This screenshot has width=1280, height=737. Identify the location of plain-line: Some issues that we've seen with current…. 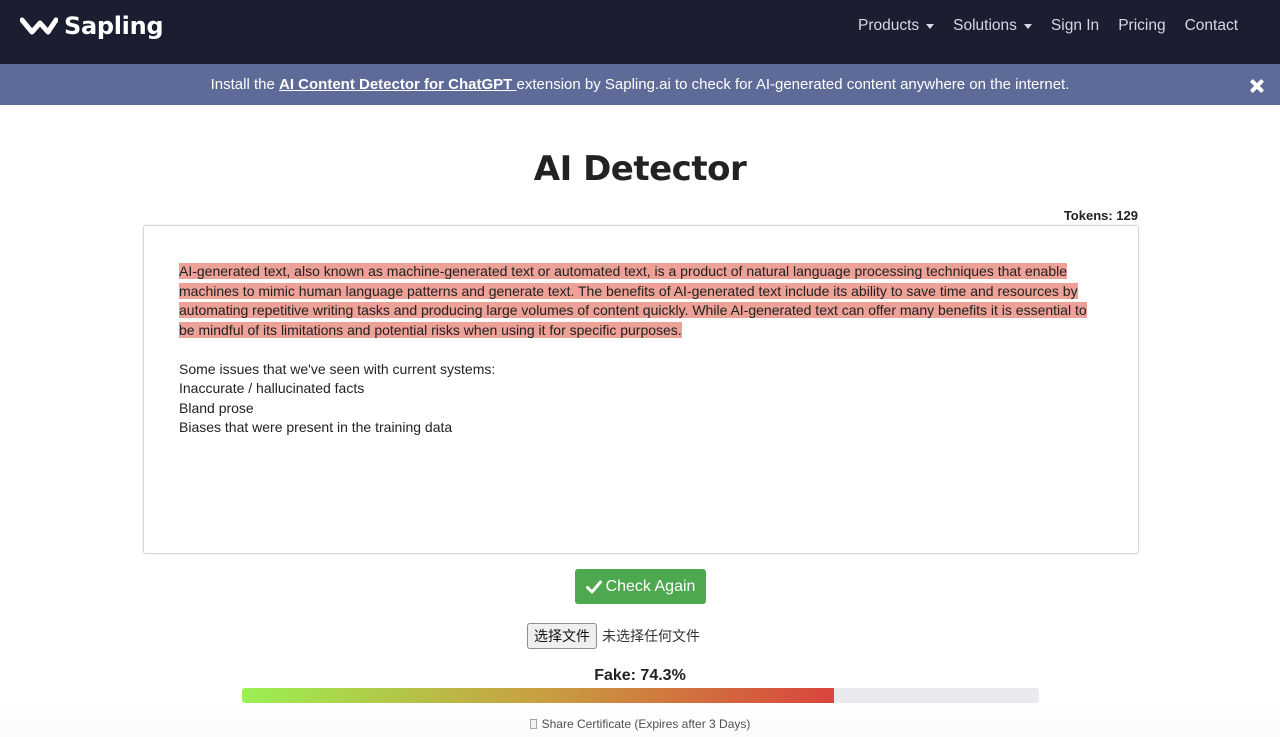
(337, 368).